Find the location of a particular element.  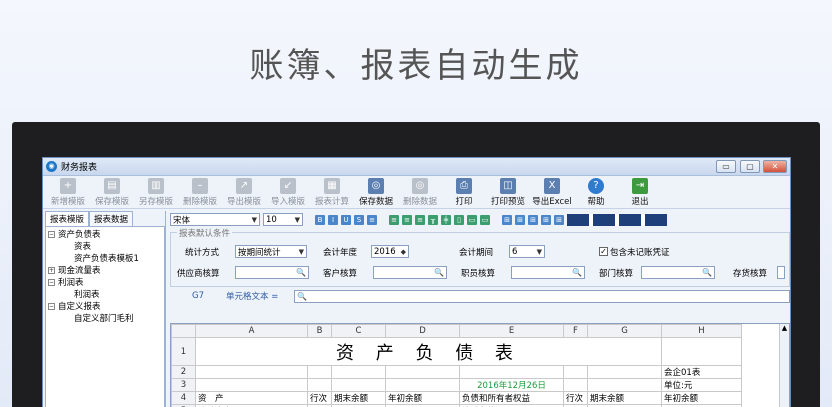

tree-node: + 现金流量表 is located at coordinates (105, 271).